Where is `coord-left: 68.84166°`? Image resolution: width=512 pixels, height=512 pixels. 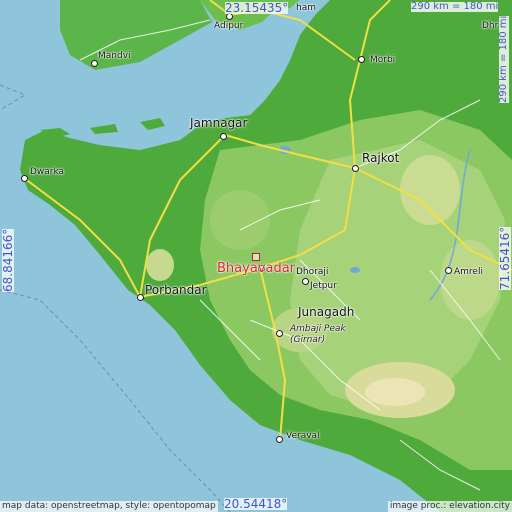
coord-left: 68.84166° is located at coordinates (8, 260).